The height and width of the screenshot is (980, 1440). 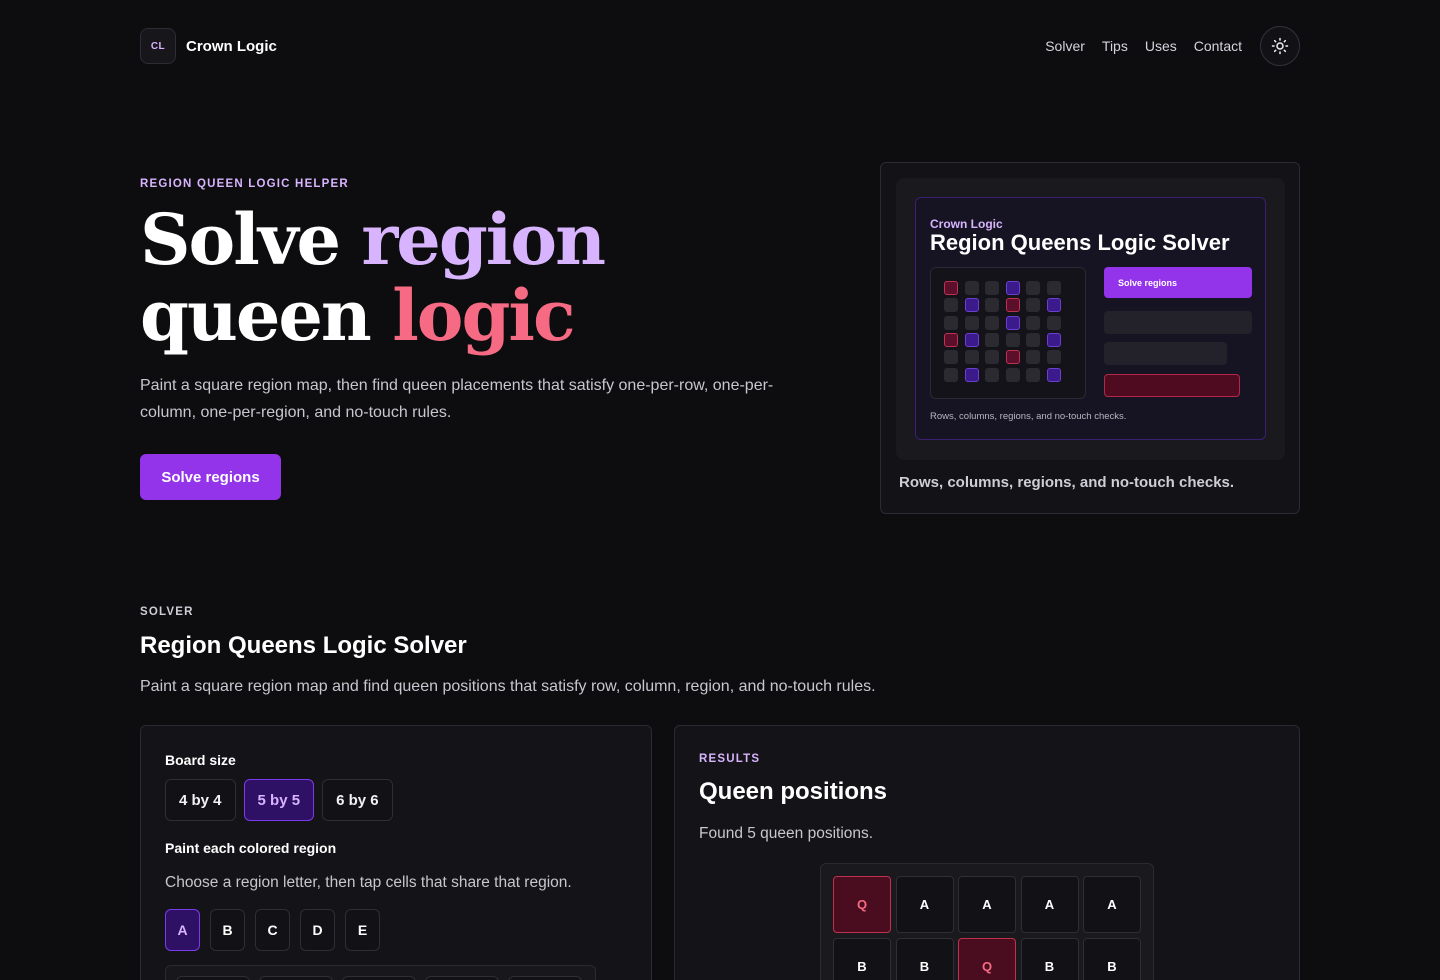 I want to click on board-size-options: 4 by 4 5 by 5 6 by 6, so click(x=279, y=800).